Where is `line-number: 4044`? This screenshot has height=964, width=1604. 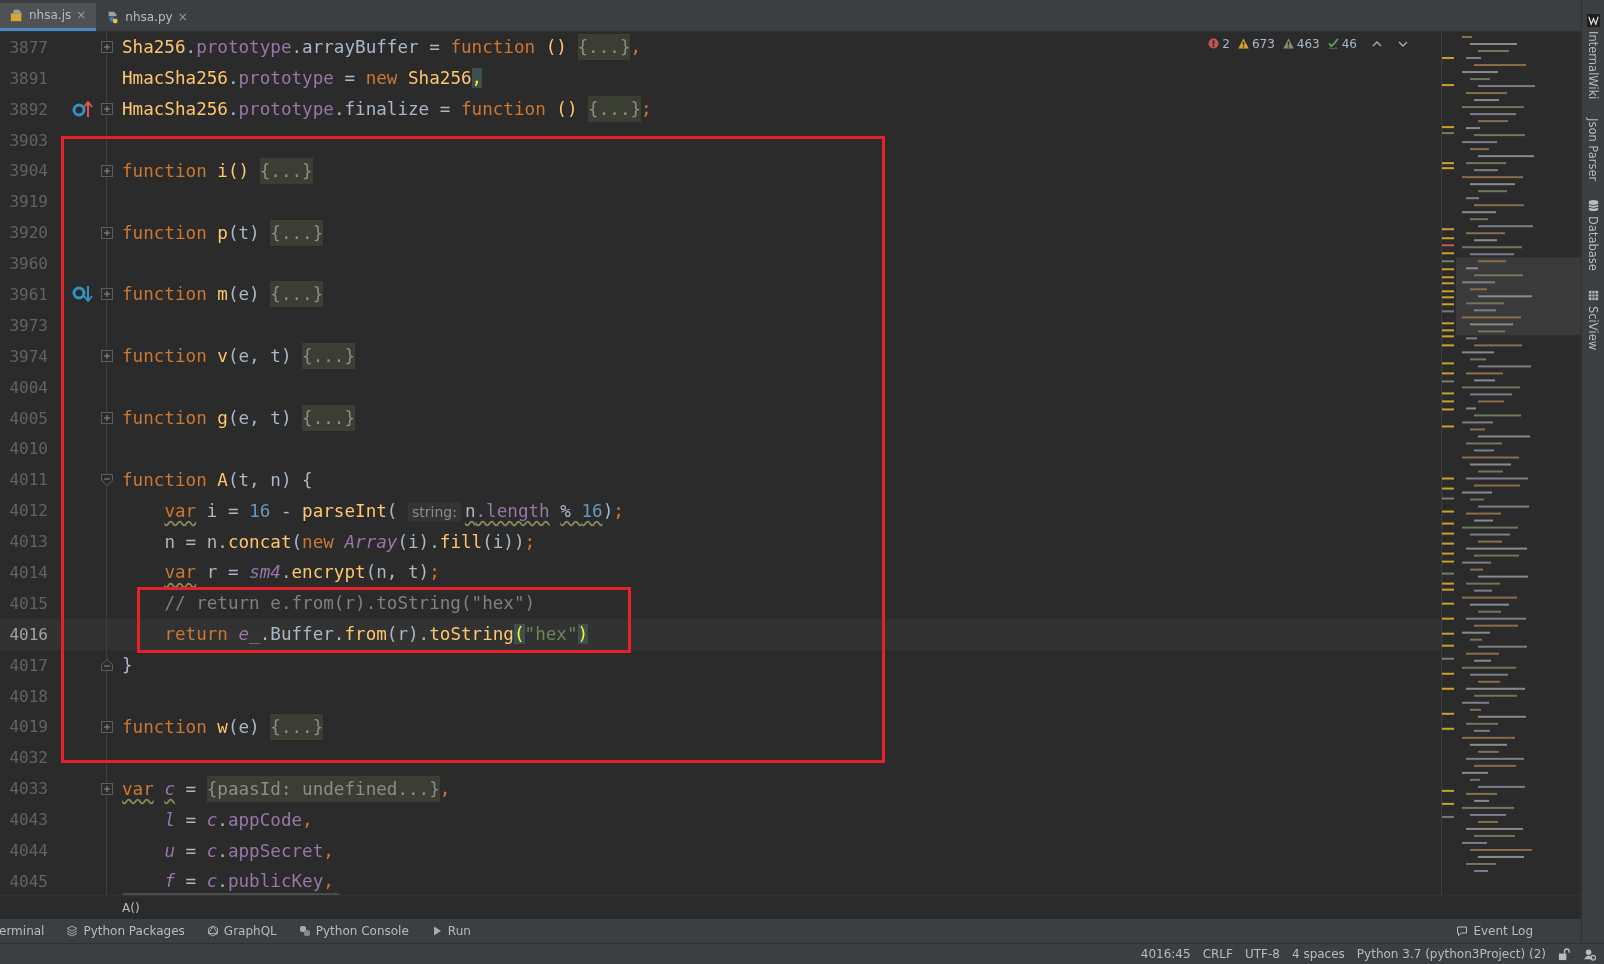
line-number: 4044 is located at coordinates (28, 850).